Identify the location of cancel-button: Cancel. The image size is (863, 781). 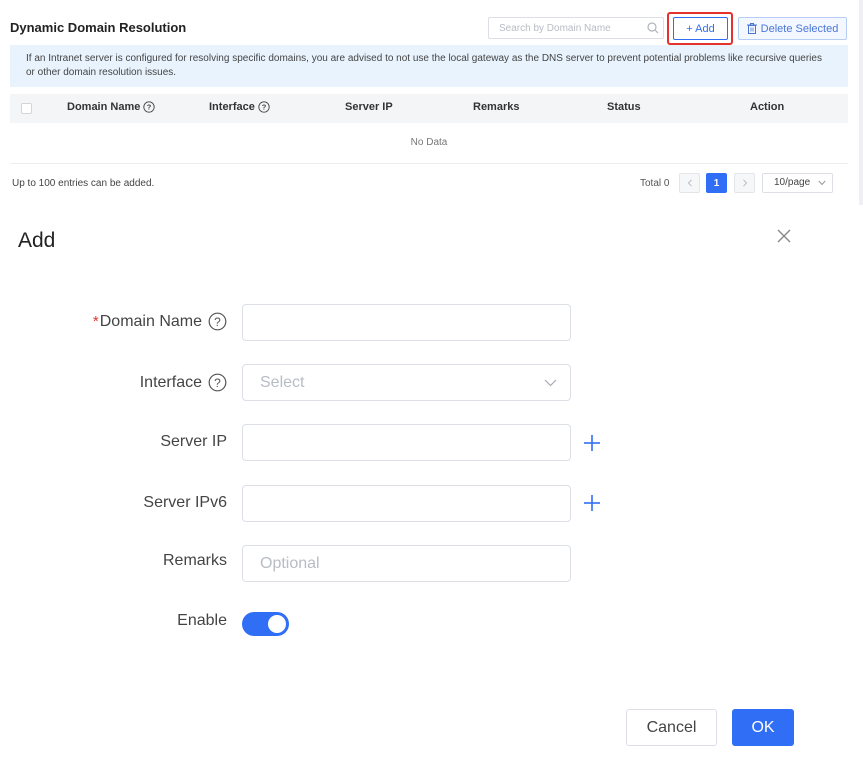
(671, 727).